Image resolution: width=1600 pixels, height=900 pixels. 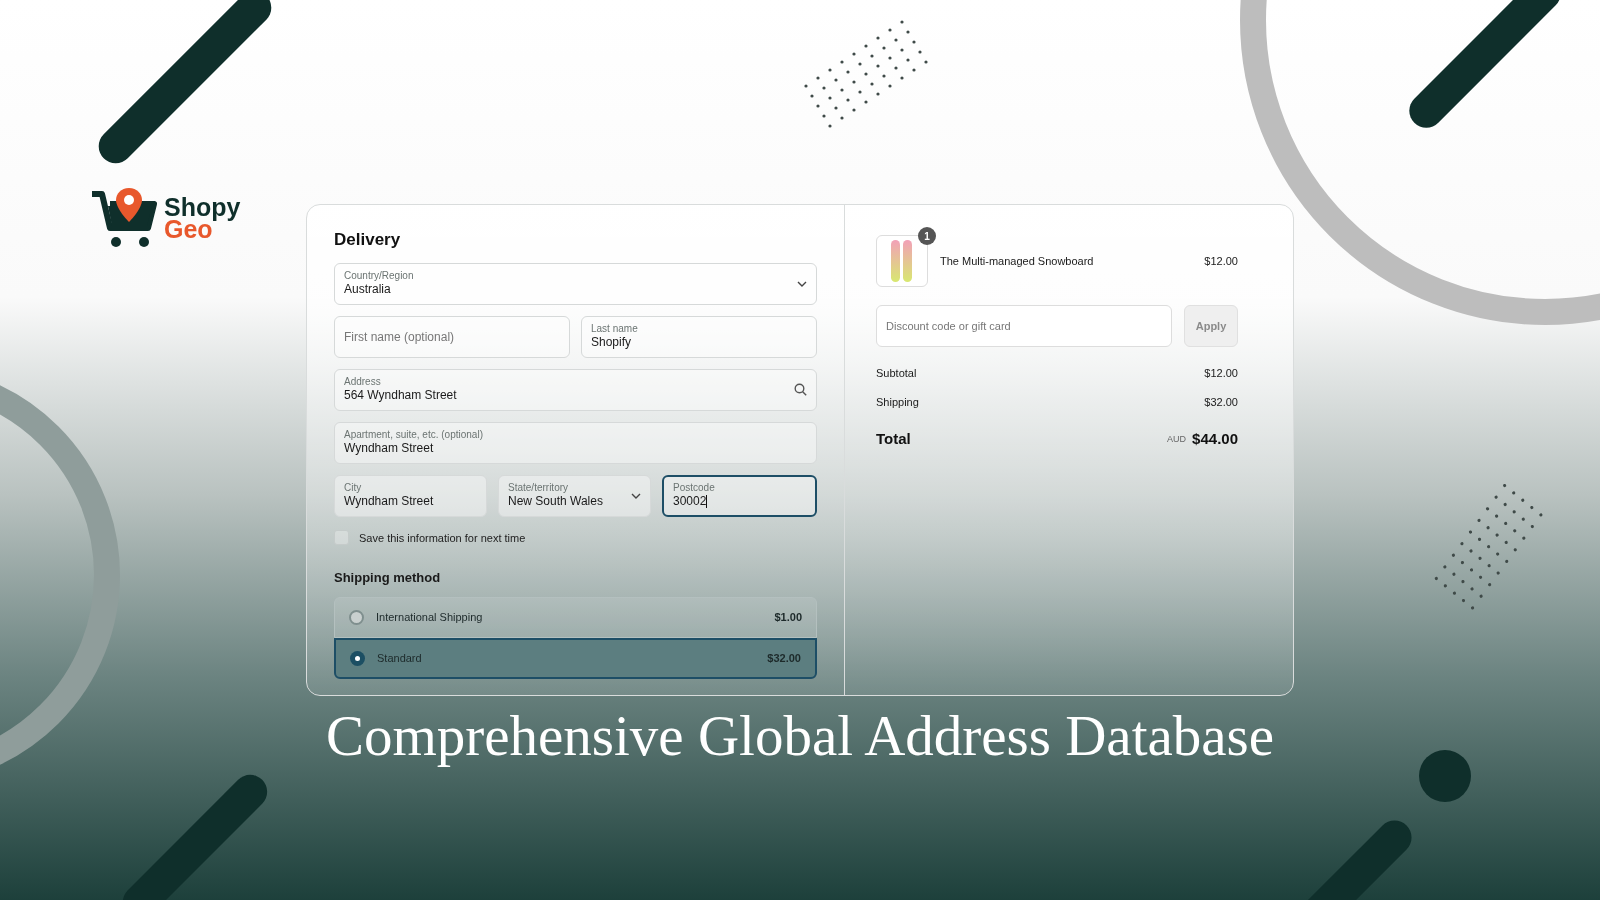 I want to click on input-field: City Wyndham Street, so click(x=410, y=495).